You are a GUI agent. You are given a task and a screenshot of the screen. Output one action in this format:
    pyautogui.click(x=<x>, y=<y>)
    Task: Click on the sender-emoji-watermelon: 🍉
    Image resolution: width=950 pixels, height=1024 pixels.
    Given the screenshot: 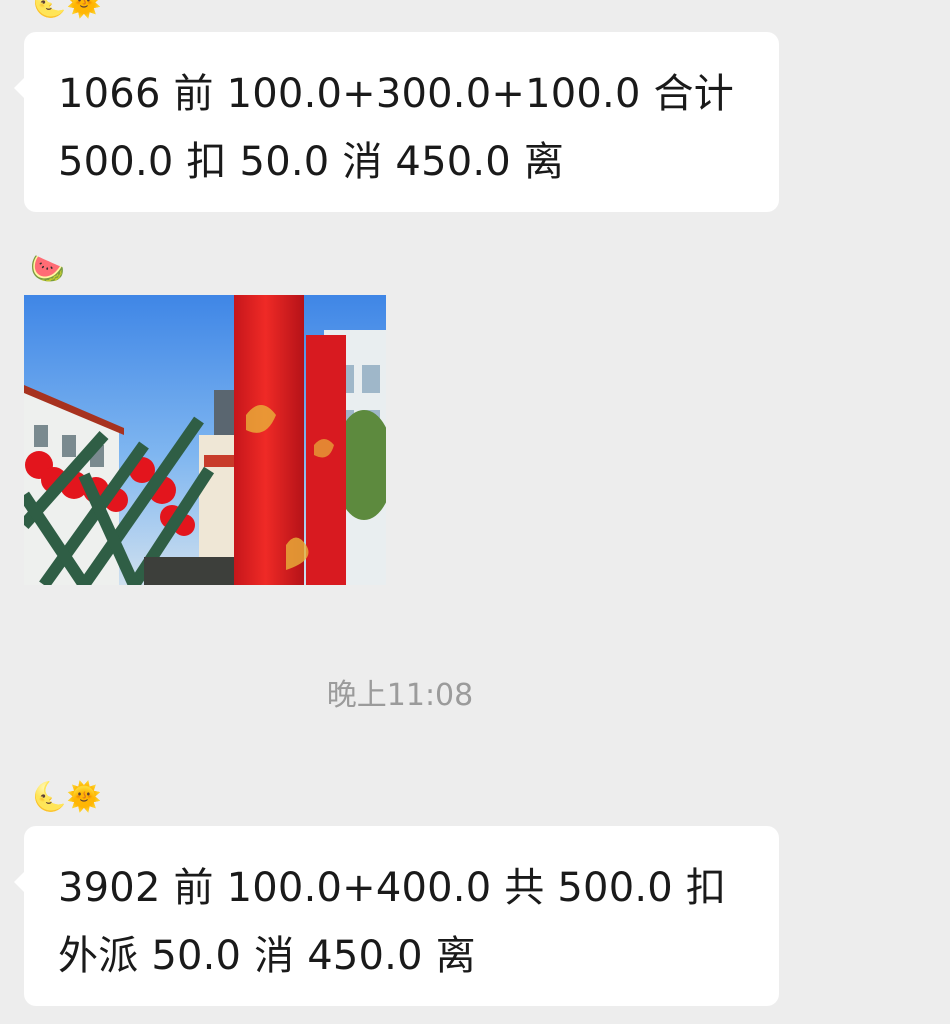 What is the action you would take?
    pyautogui.click(x=47, y=269)
    